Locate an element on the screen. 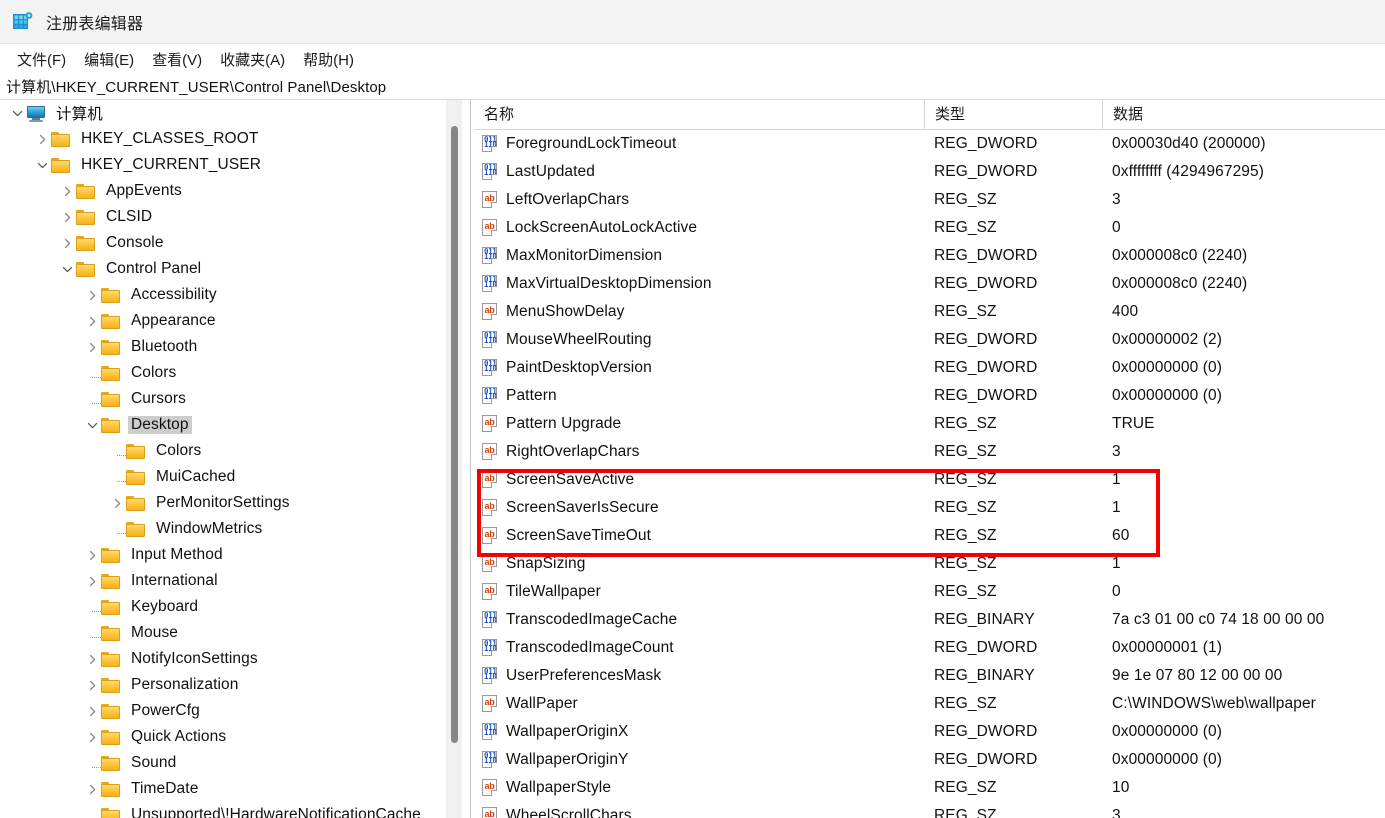 The height and width of the screenshot is (818, 1385). value-row: ab ScreenSaveActive REG_SZ 1 is located at coordinates (929, 480).